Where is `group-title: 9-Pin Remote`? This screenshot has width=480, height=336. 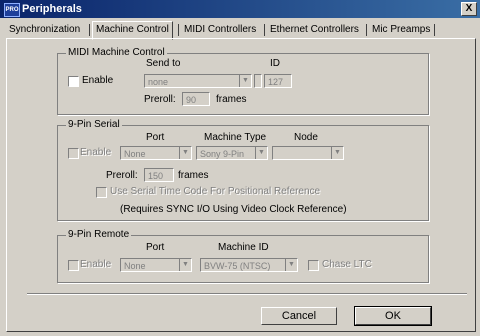 group-title: 9-Pin Remote is located at coordinates (99, 234).